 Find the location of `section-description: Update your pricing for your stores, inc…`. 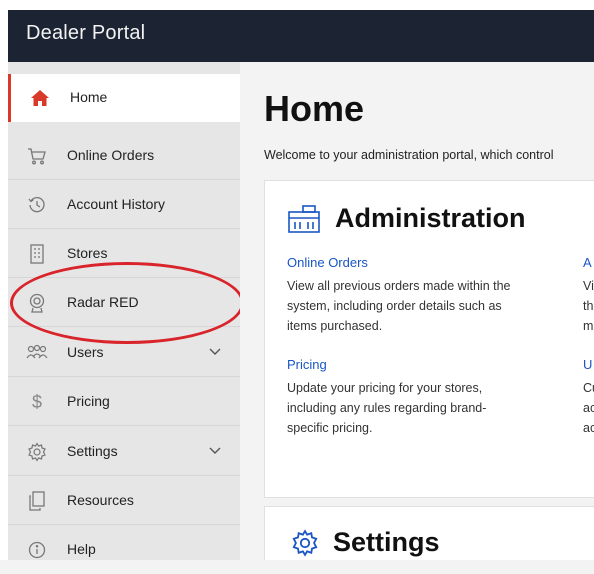

section-description: Update your pricing for your stores, inc… is located at coordinates (387, 408).